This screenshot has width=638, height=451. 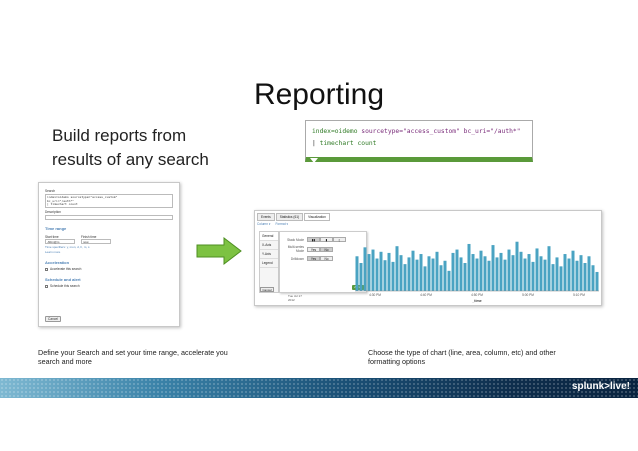 What do you see at coordinates (46, 286) in the screenshot?
I see `schedule-checkbox` at bounding box center [46, 286].